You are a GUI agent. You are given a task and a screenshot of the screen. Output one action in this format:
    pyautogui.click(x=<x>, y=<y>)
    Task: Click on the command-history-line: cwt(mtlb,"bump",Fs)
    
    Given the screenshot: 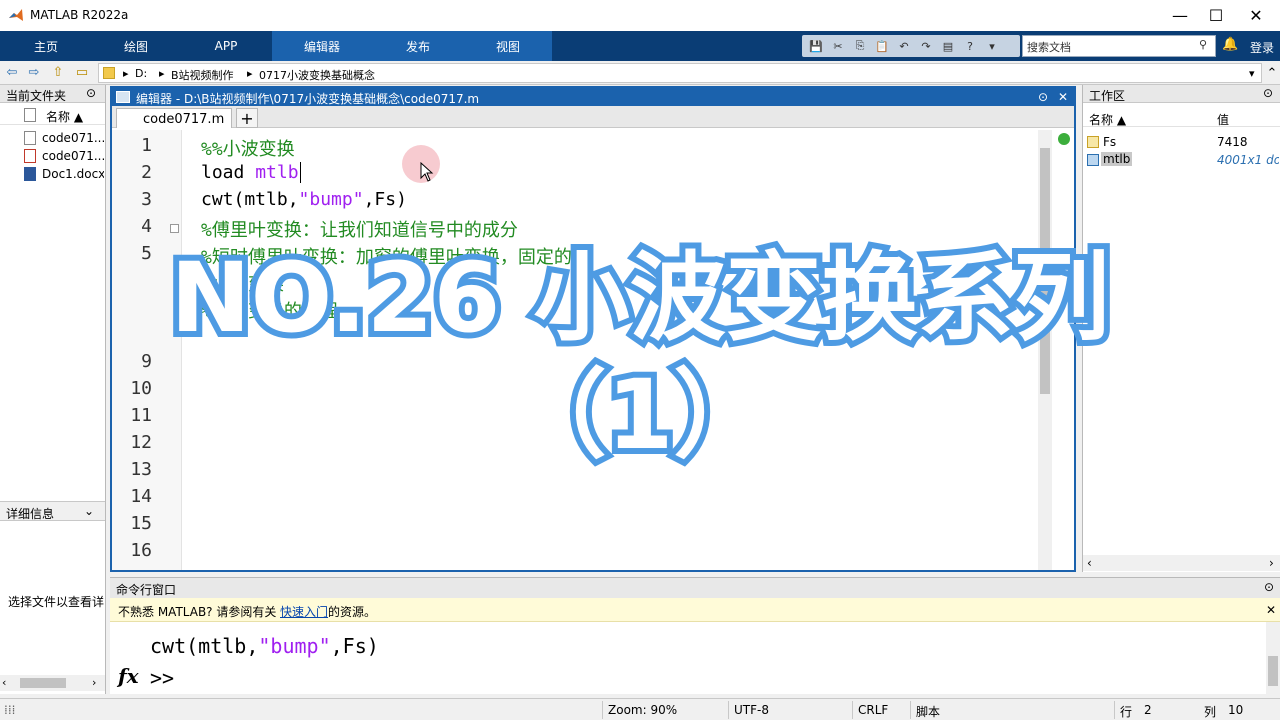 What is the action you would take?
    pyautogui.click(x=264, y=646)
    